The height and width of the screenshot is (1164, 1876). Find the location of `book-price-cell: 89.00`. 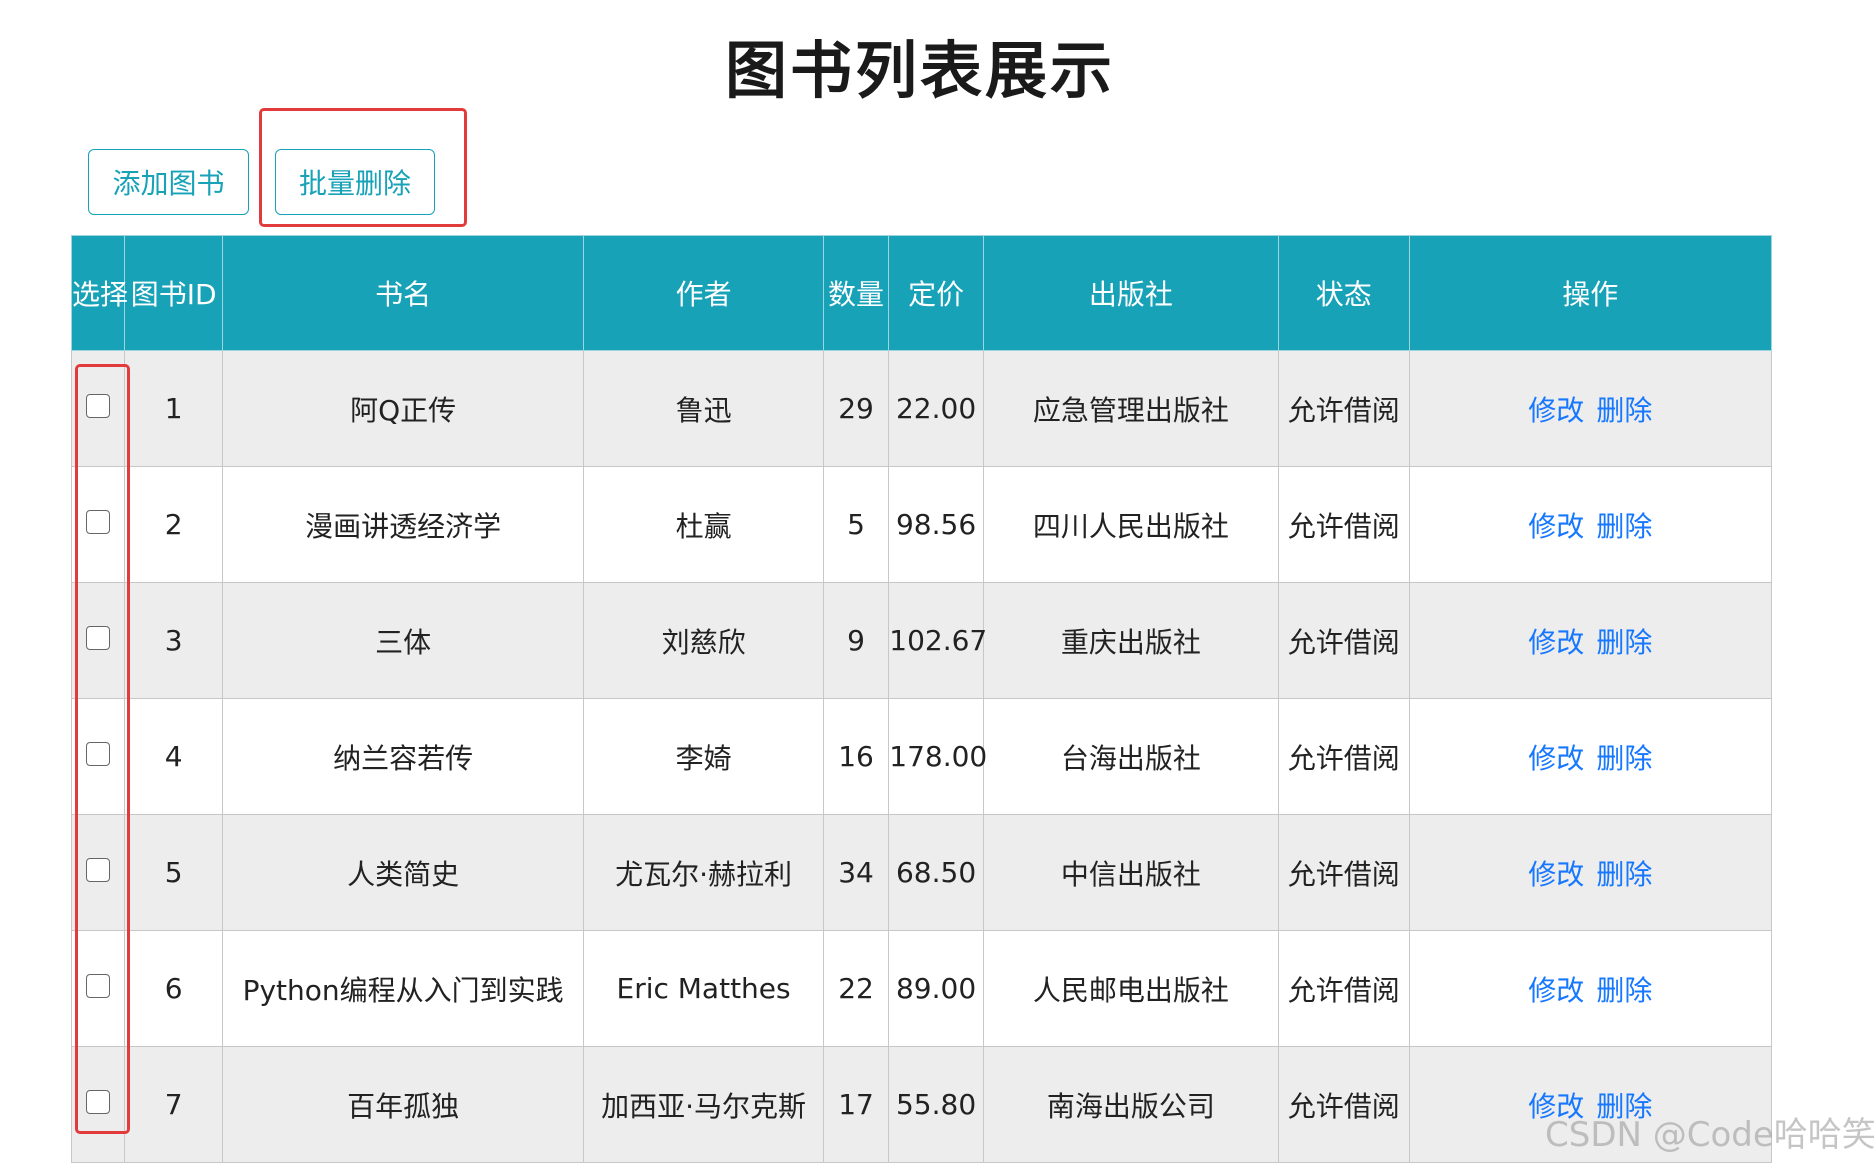

book-price-cell: 89.00 is located at coordinates (936, 988).